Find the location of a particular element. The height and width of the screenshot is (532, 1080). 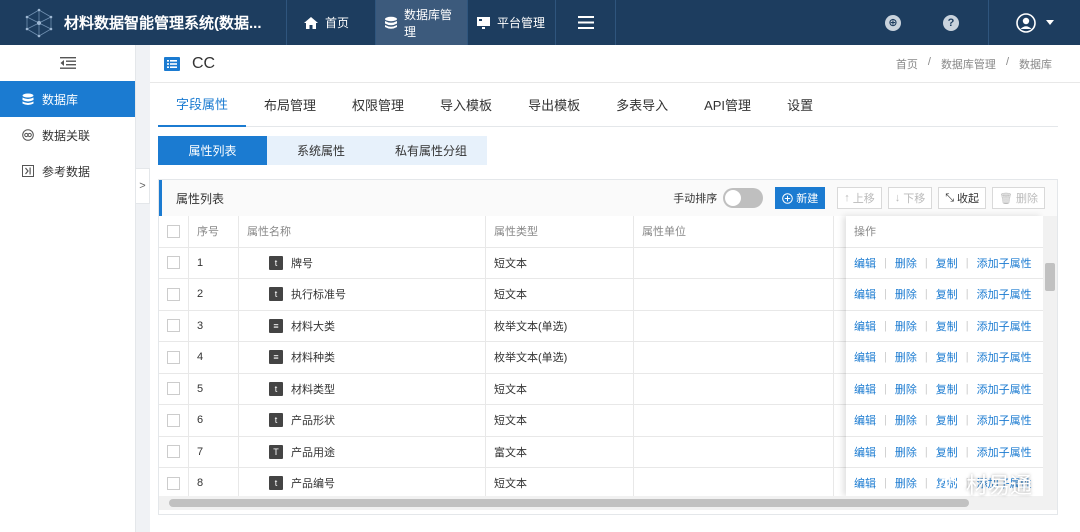

new-button: 新建 is located at coordinates (800, 198).